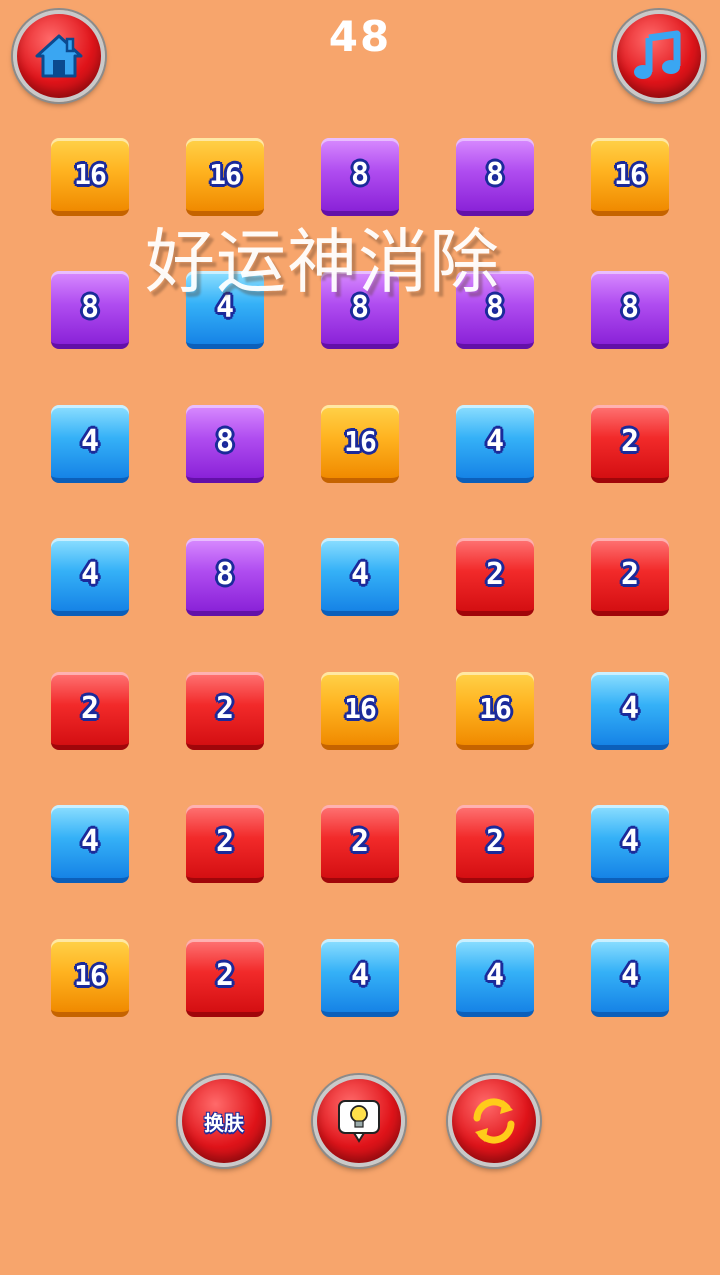 This screenshot has height=1275, width=720. I want to click on lightbulb-icon, so click(359, 1121).